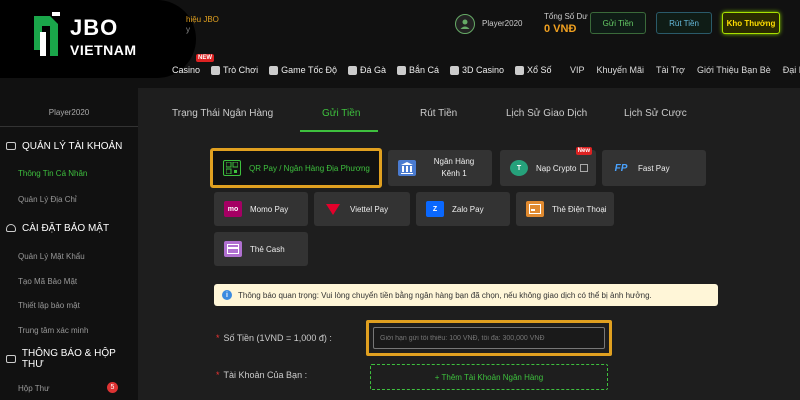  I want to click on lottery-icon, so click(520, 70).